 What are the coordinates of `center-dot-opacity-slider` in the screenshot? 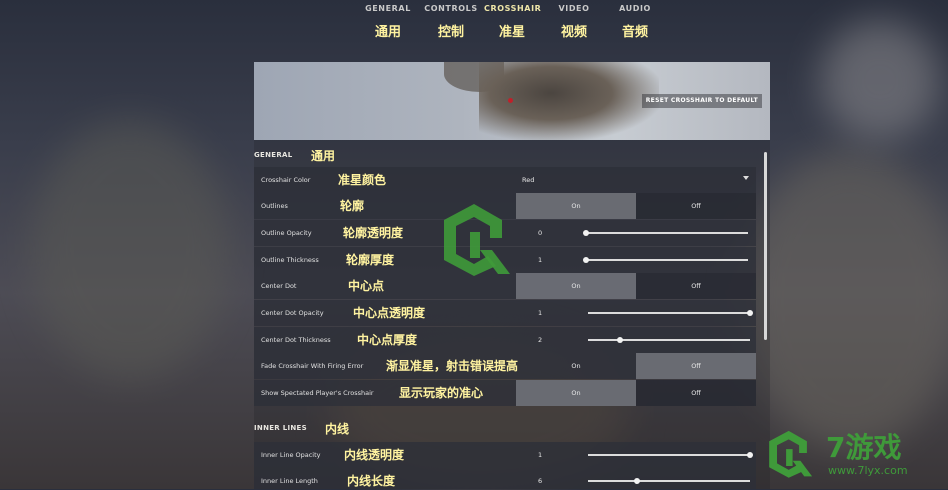 It's located at (670, 313).